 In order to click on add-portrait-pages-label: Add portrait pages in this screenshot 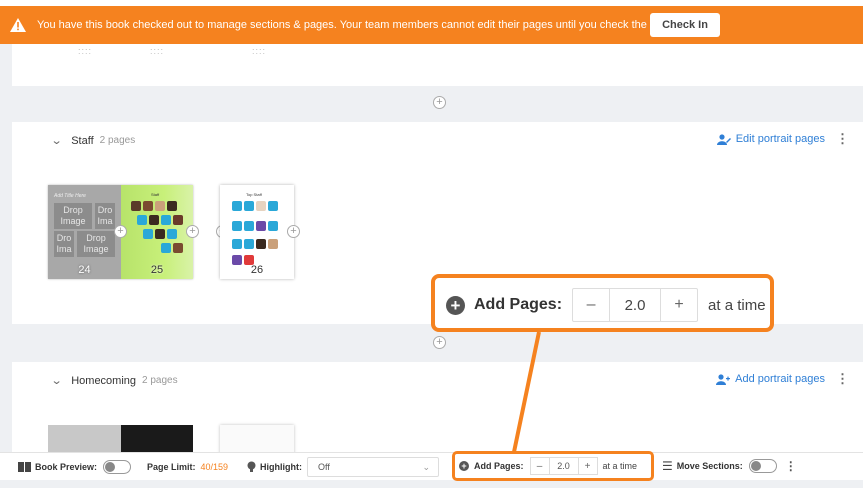, I will do `click(780, 379)`.